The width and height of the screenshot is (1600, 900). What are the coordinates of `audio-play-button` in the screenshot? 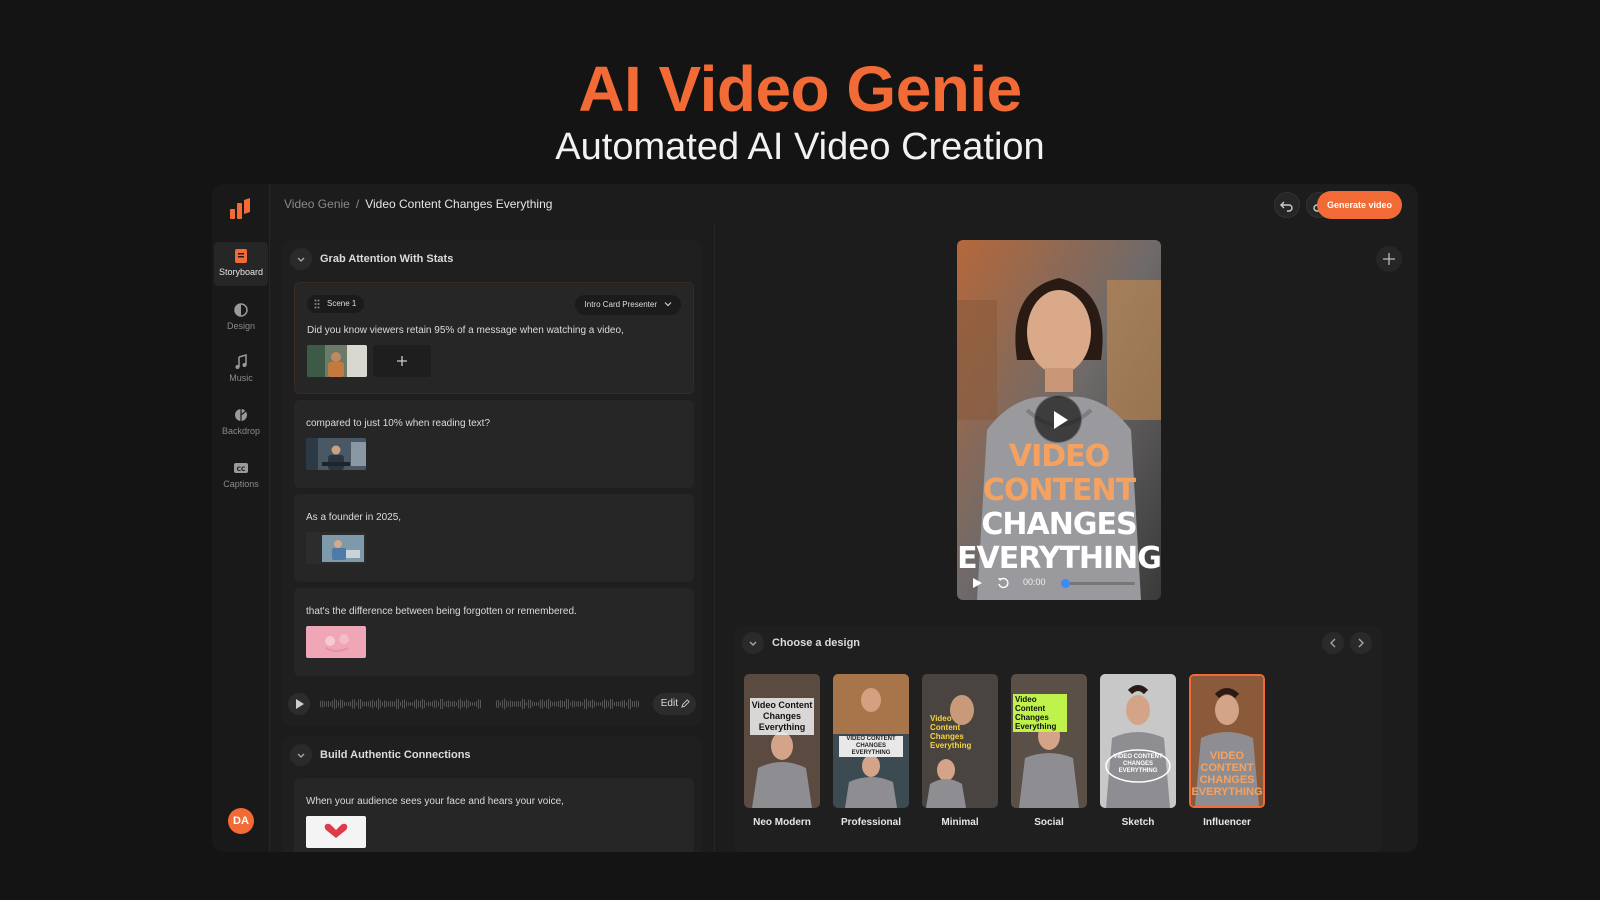 It's located at (299, 704).